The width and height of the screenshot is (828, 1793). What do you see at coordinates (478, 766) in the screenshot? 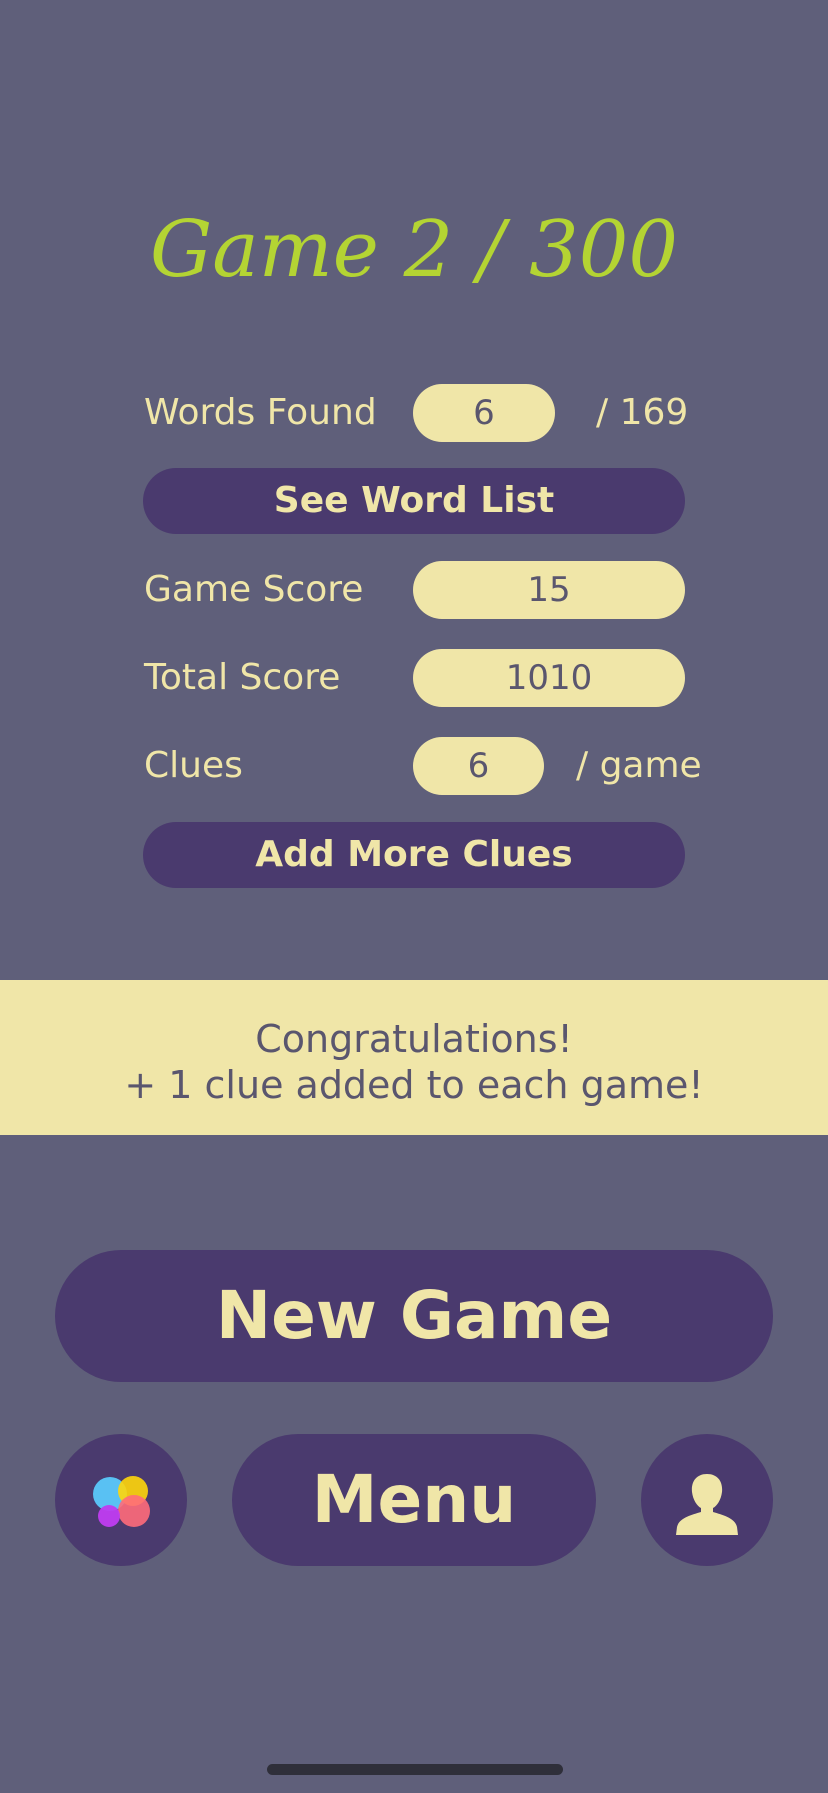
I see `clues-value: 6` at bounding box center [478, 766].